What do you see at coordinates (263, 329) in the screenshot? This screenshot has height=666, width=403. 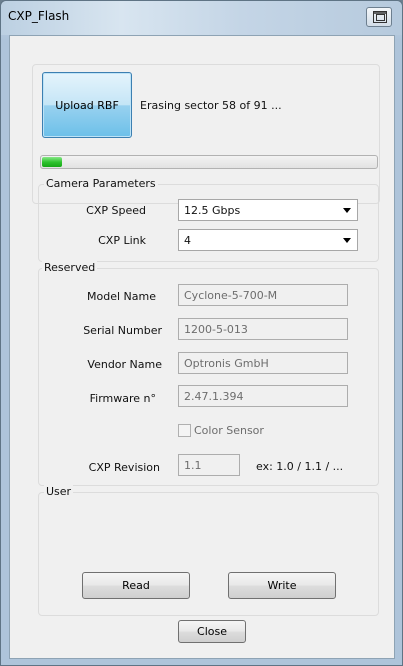 I see `serial-number-field: 1200-5-013` at bounding box center [263, 329].